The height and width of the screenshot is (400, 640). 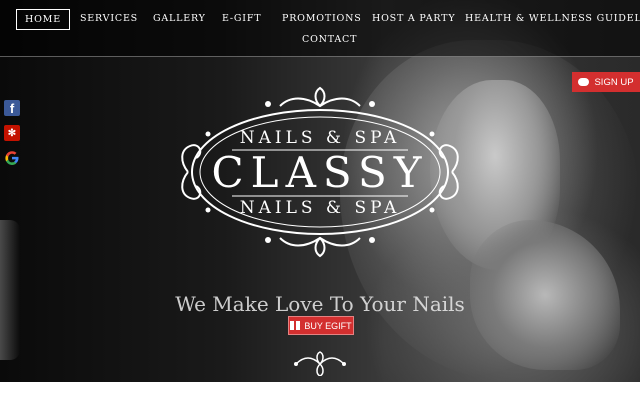 I want to click on sign-up-button: SIGN UP, so click(x=606, y=82).